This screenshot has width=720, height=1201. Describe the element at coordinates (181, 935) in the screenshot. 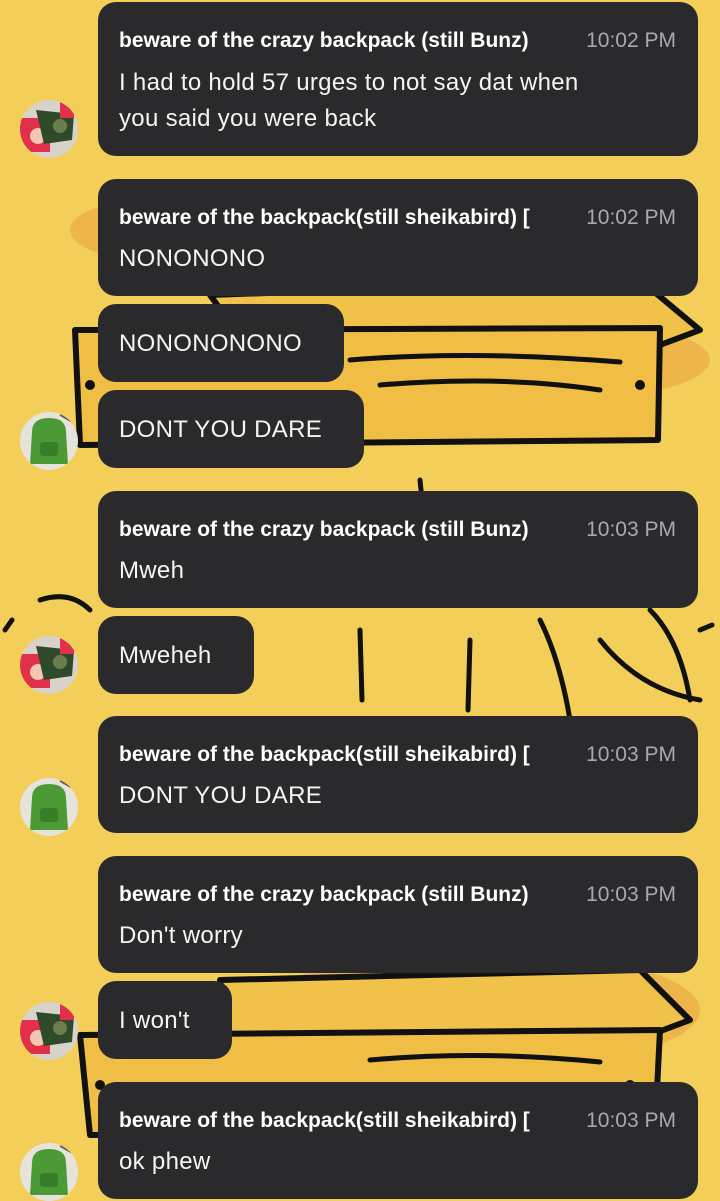

I see `message-text: Don't worry` at that location.